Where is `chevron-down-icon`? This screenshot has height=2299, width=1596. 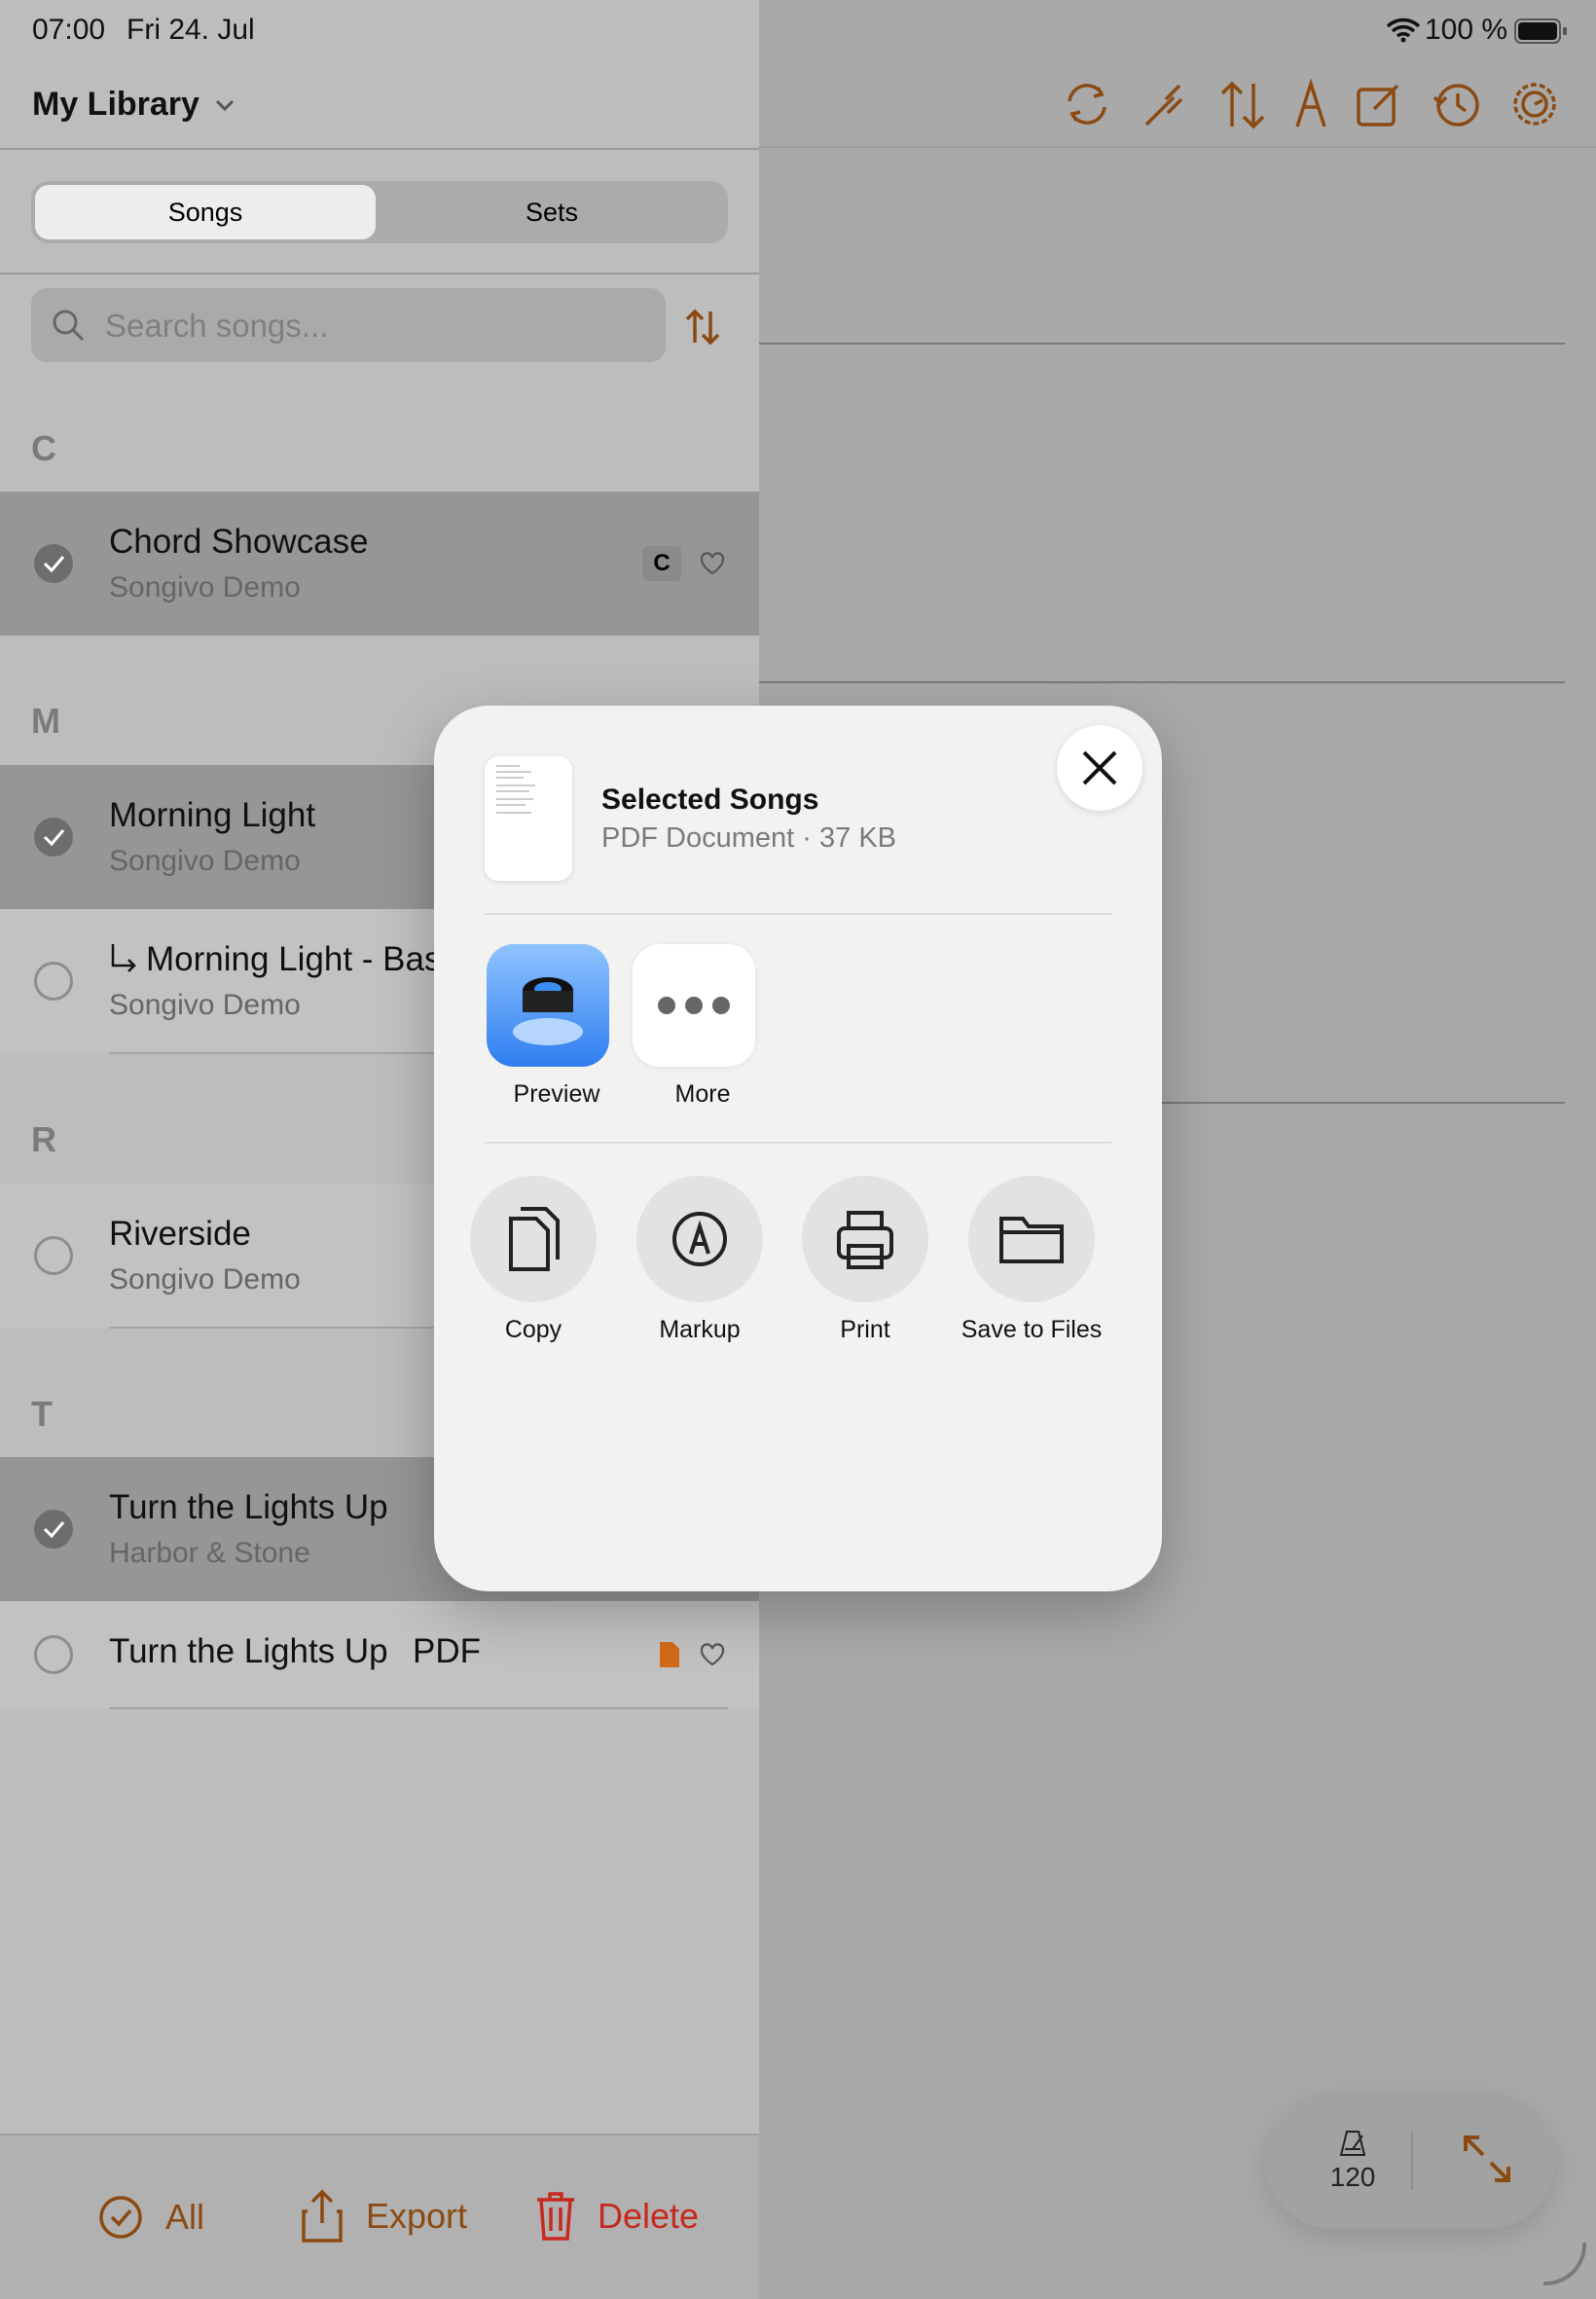 chevron-down-icon is located at coordinates (225, 105).